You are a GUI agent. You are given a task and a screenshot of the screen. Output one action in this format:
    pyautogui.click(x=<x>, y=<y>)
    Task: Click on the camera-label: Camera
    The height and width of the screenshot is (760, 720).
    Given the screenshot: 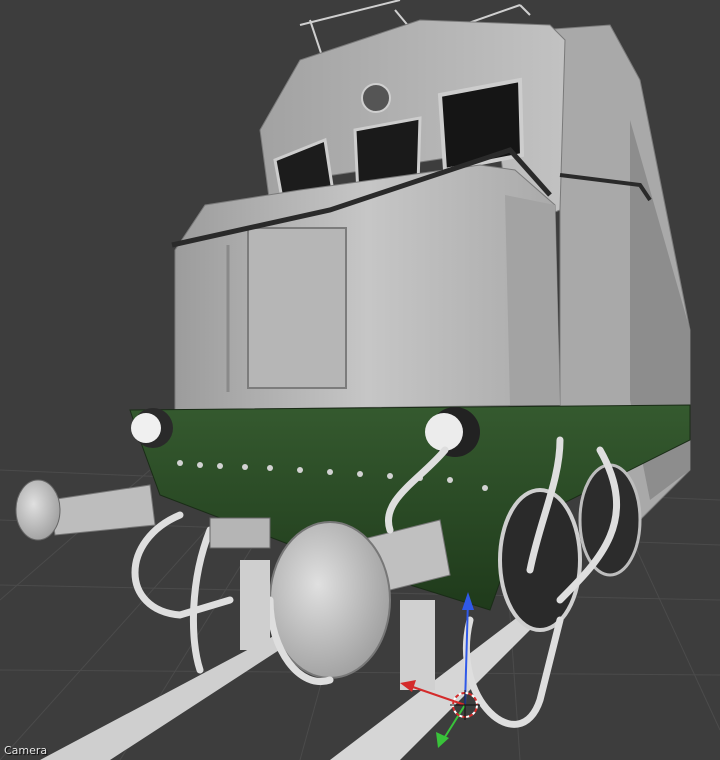 What is the action you would take?
    pyautogui.click(x=26, y=750)
    